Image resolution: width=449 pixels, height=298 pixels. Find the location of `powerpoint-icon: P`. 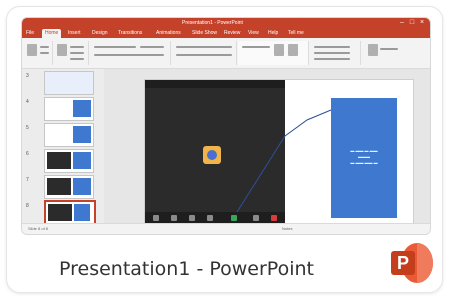

powerpoint-icon: P is located at coordinates (412, 264).